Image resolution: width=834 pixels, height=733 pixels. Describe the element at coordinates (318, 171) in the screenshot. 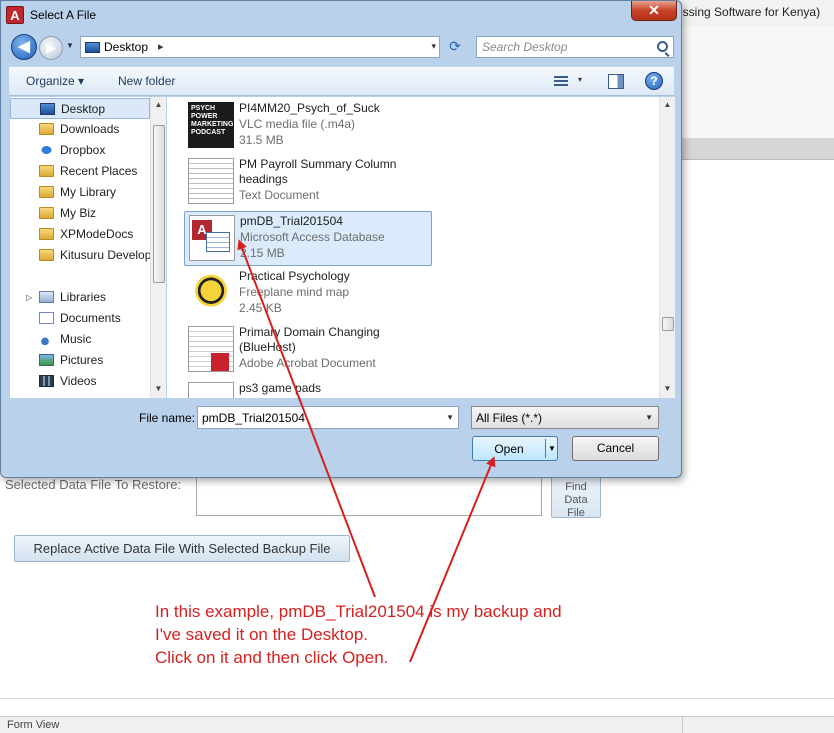

I see `file-name: PM Payroll Summary Column headings` at that location.